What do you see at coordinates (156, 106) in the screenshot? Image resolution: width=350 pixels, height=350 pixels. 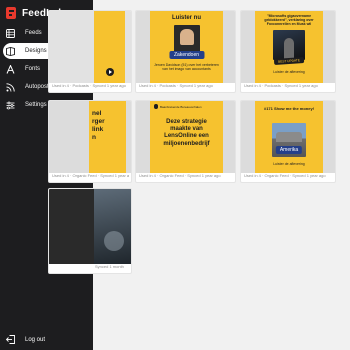 I see `mic-icon` at bounding box center [156, 106].